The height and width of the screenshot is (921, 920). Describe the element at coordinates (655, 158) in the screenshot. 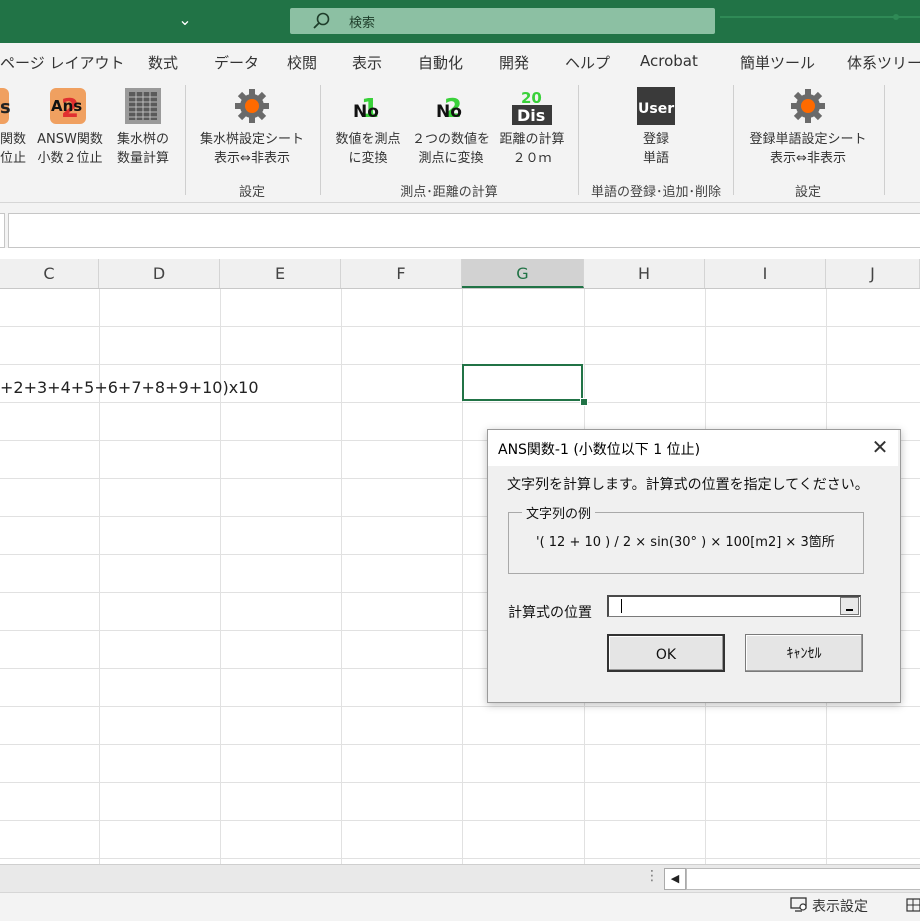

I see `ribbon-label: 単語` at that location.